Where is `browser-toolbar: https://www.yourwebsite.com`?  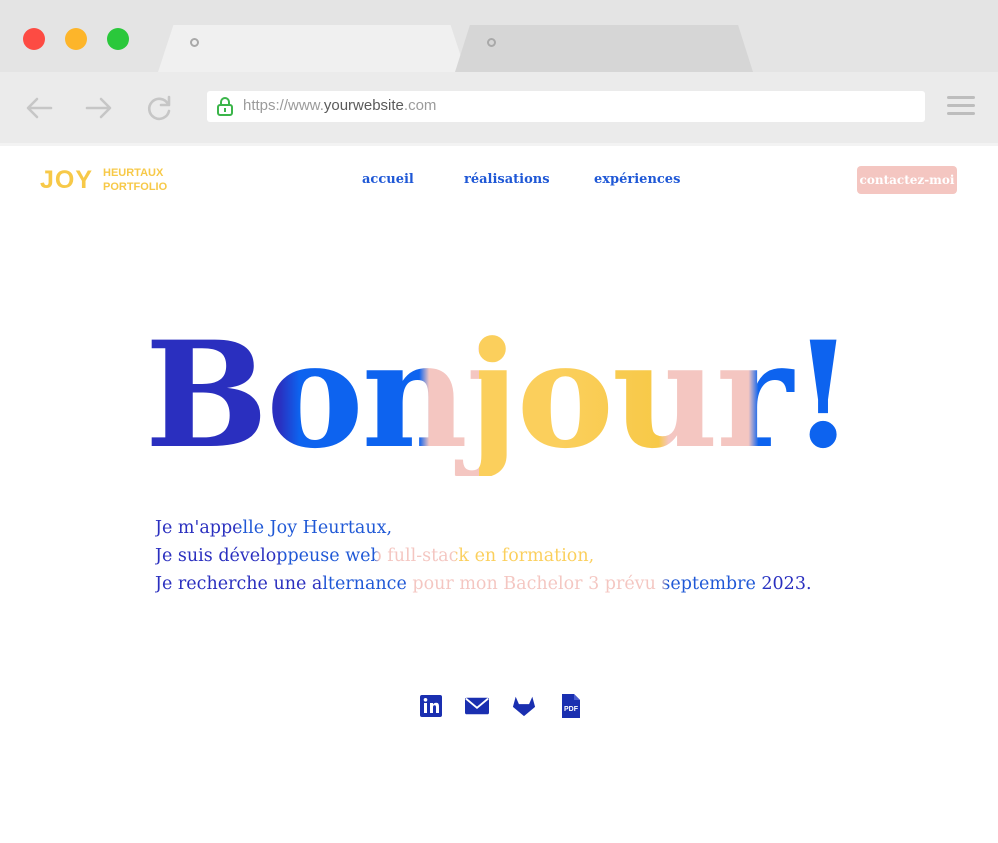 browser-toolbar: https://www.yourwebsite.com is located at coordinates (499, 107).